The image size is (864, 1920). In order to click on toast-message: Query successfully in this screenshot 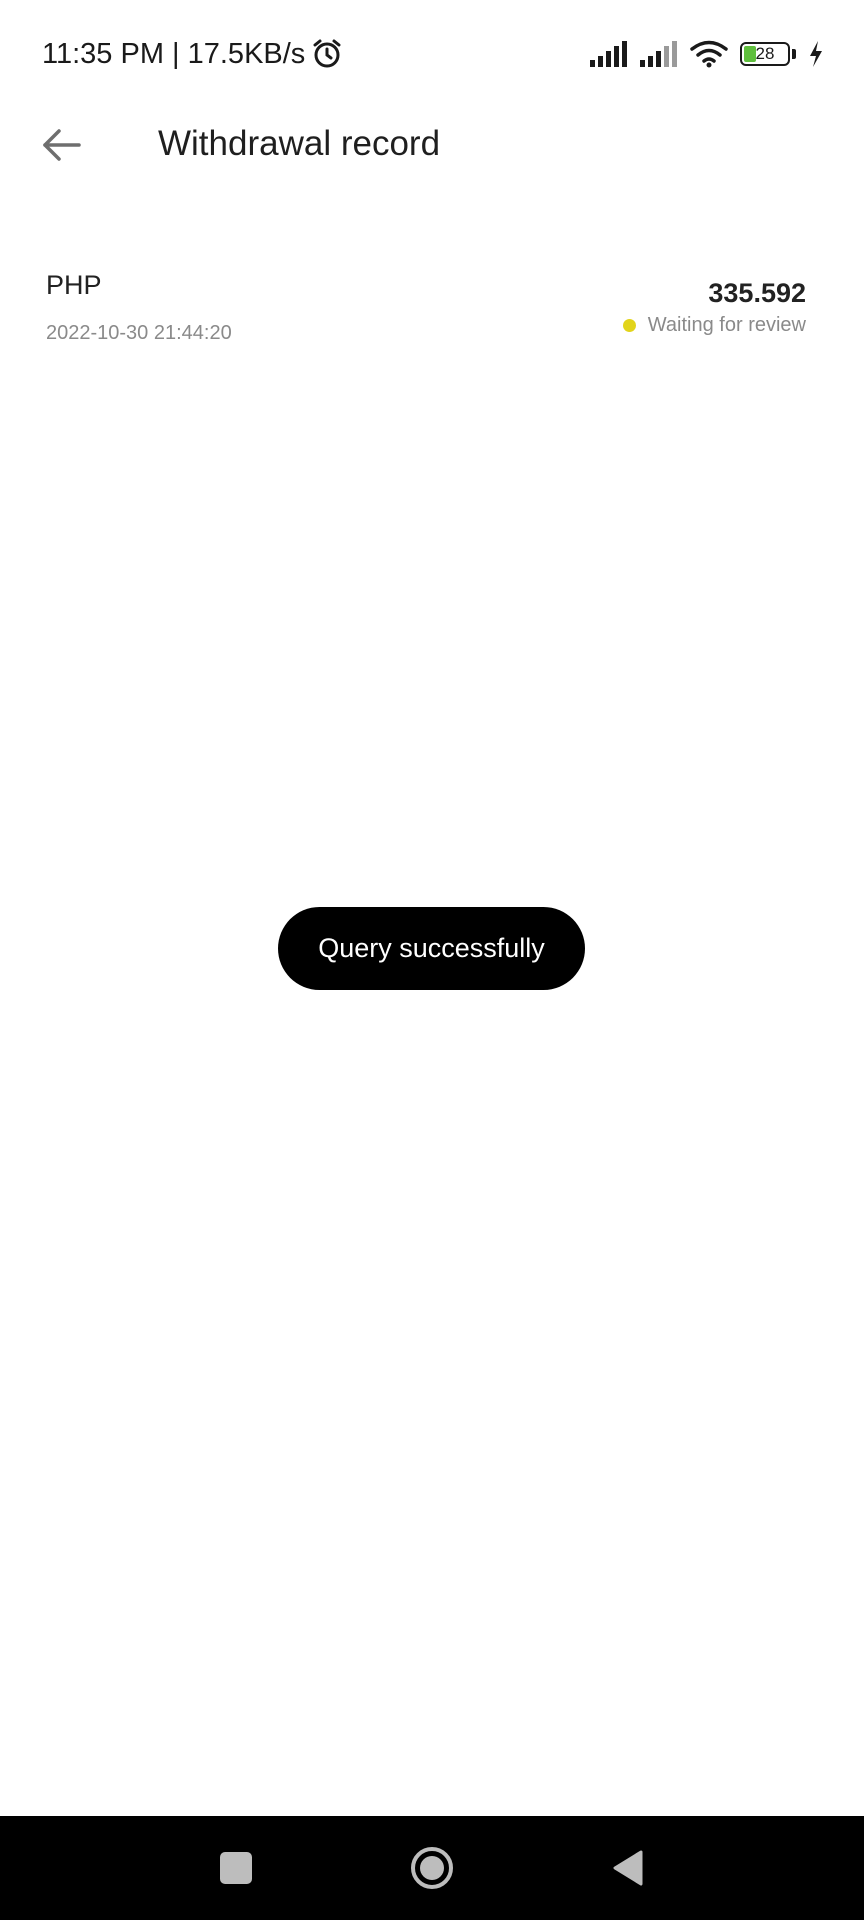, I will do `click(431, 948)`.